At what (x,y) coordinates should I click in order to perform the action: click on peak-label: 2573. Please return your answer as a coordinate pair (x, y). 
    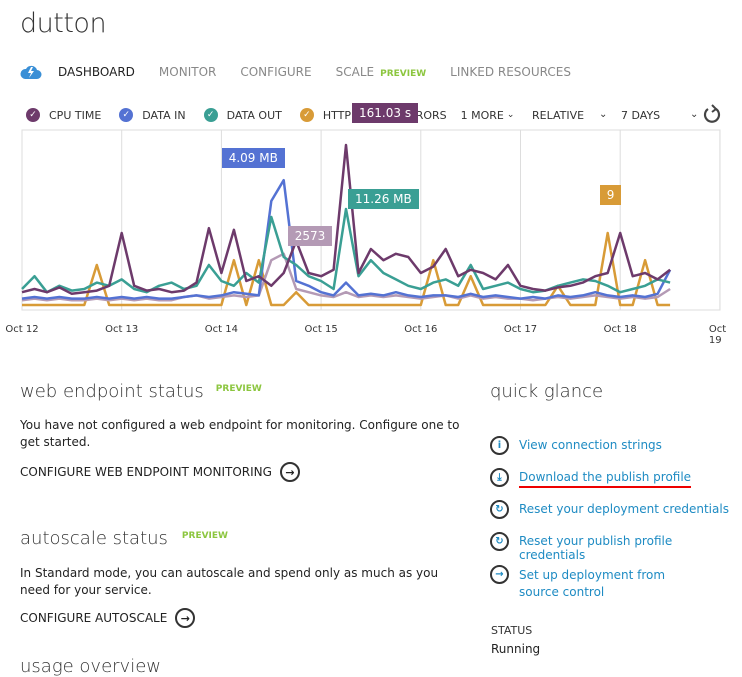
    Looking at the image, I should click on (310, 235).